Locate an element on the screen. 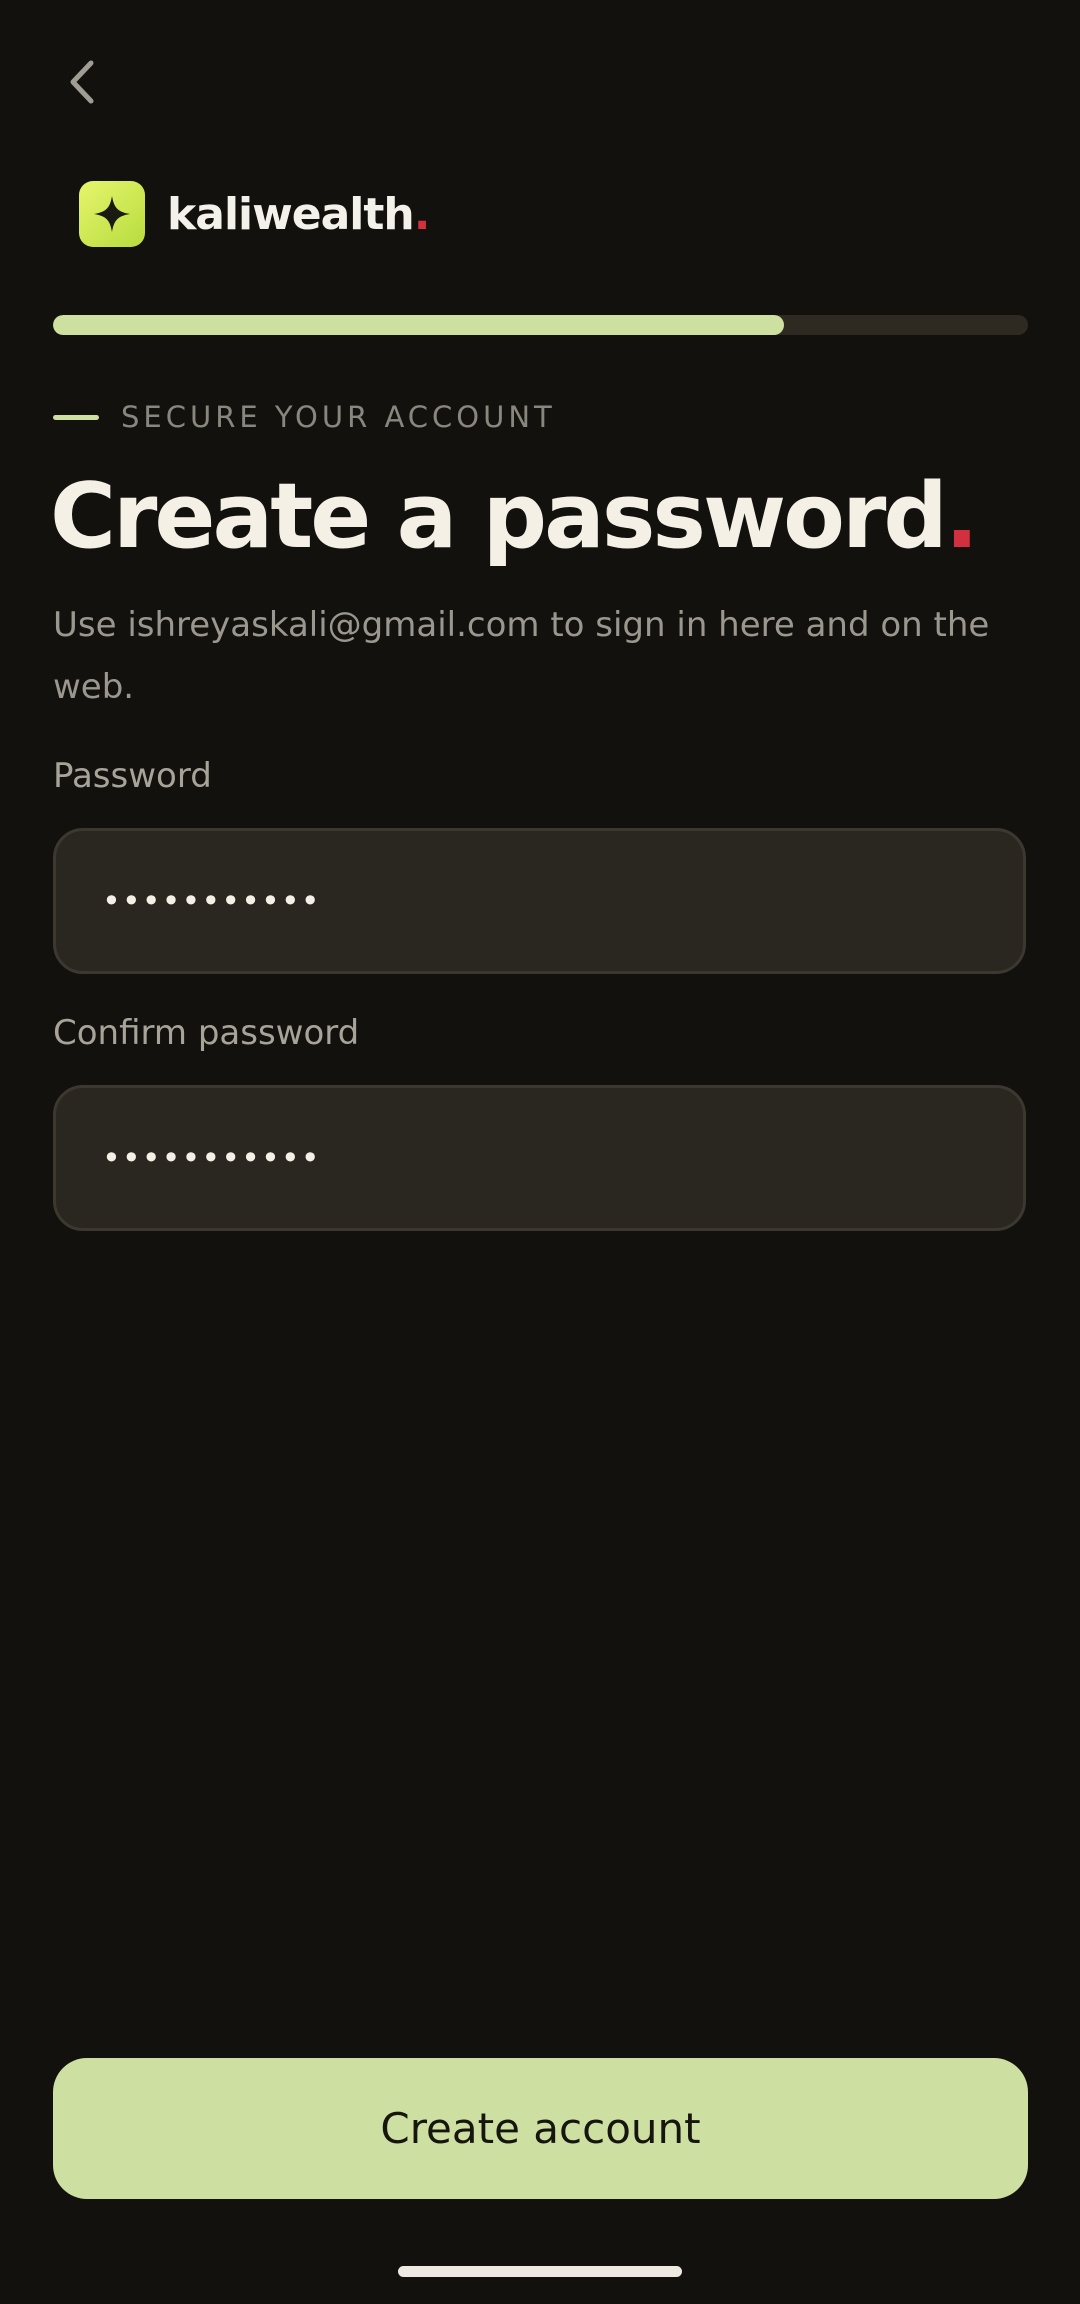 Image resolution: width=1080 pixels, height=2304 pixels. home-indicator is located at coordinates (540, 2271).